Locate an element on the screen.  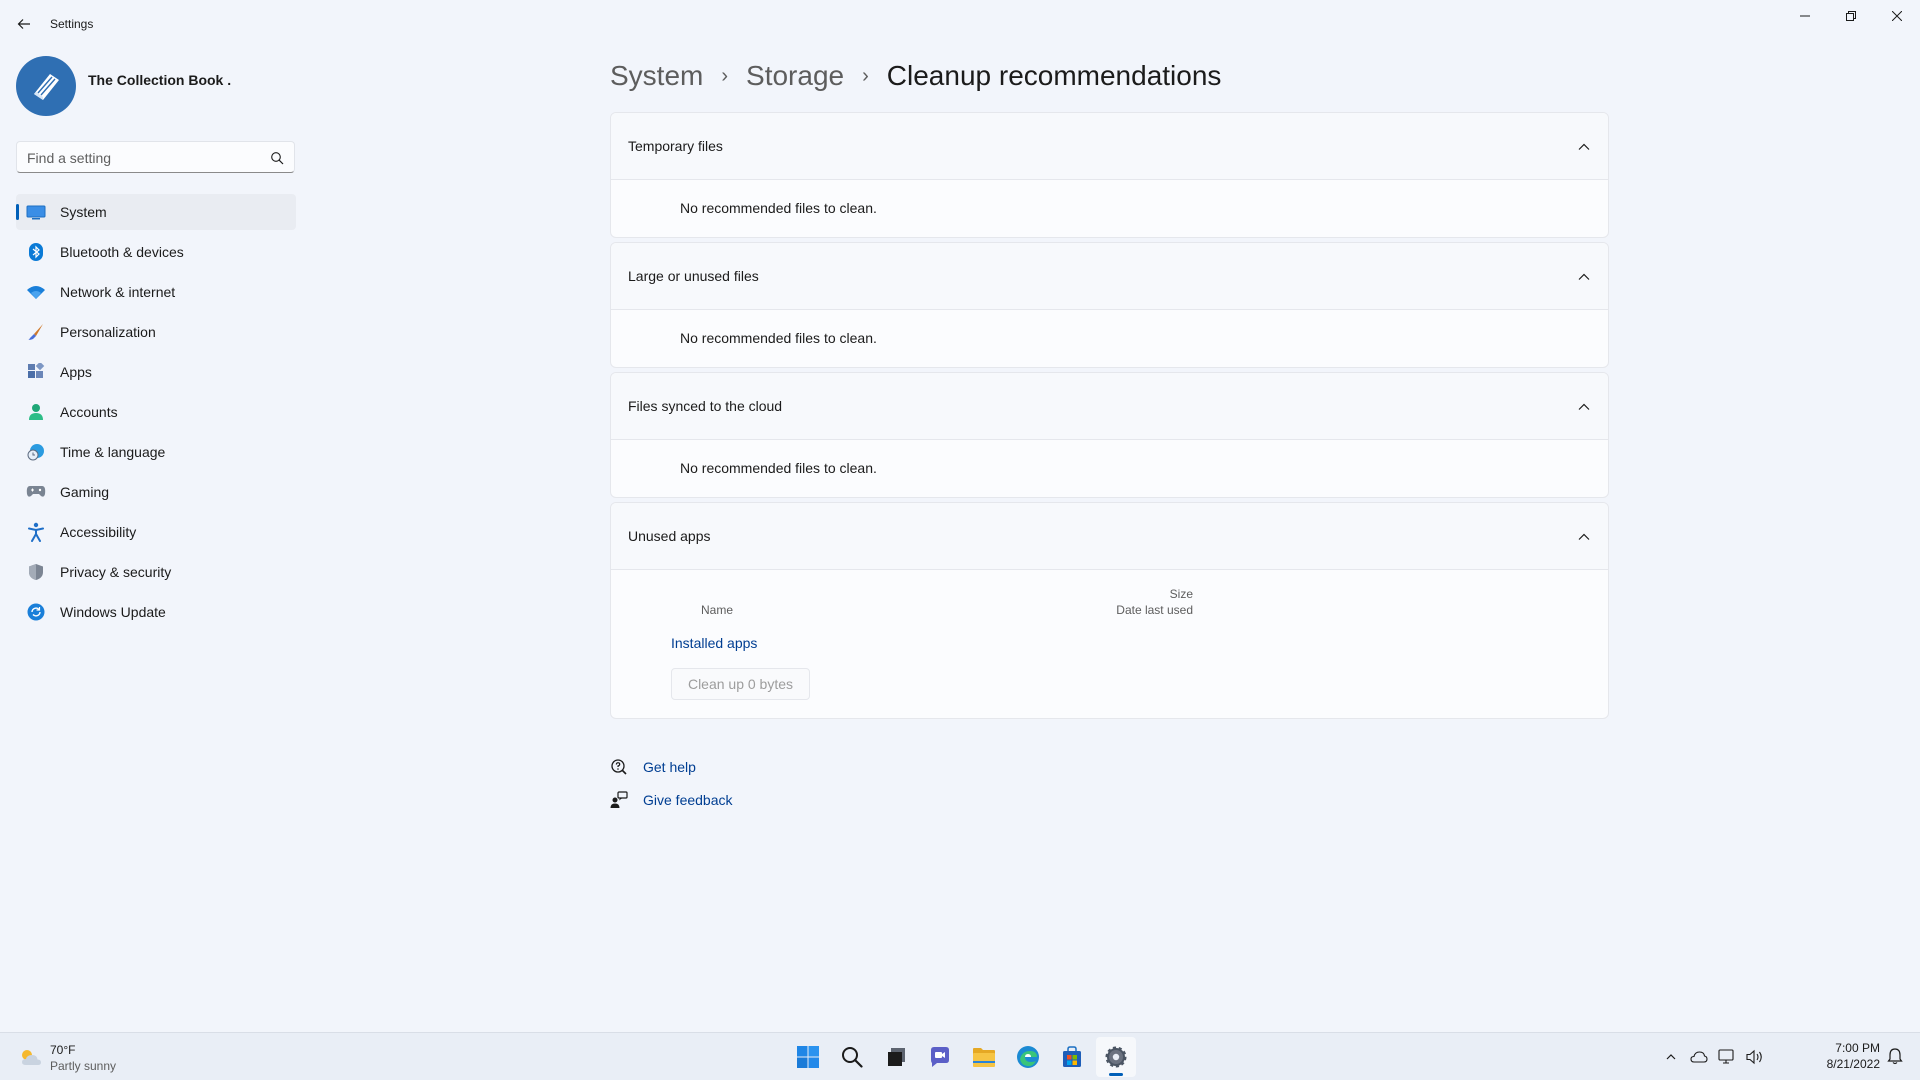
give-feedback-link: Give feedback is located at coordinates (671, 799).